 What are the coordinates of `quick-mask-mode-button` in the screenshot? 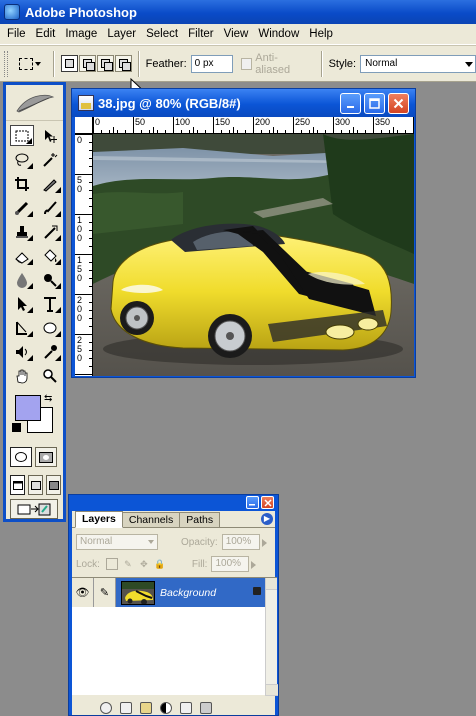 It's located at (46, 457).